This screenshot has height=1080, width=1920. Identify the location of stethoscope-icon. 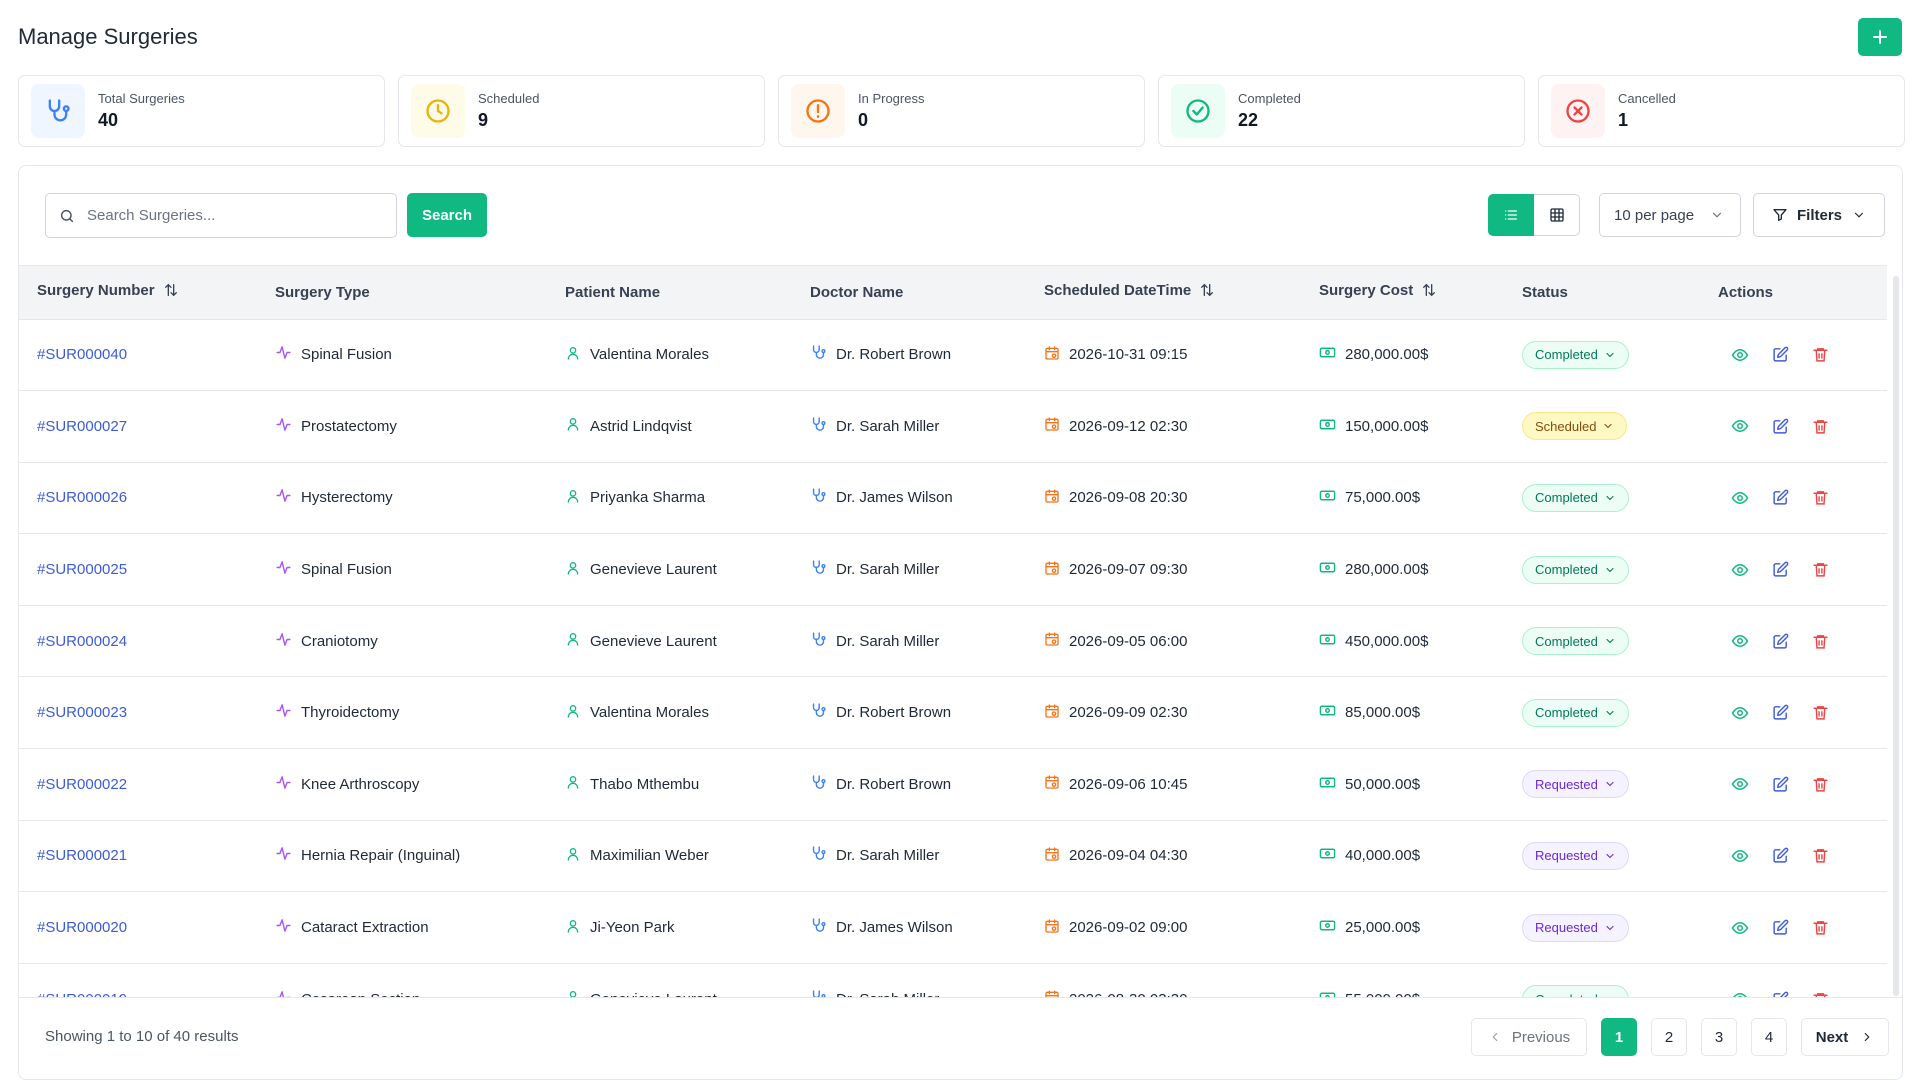
(818, 497).